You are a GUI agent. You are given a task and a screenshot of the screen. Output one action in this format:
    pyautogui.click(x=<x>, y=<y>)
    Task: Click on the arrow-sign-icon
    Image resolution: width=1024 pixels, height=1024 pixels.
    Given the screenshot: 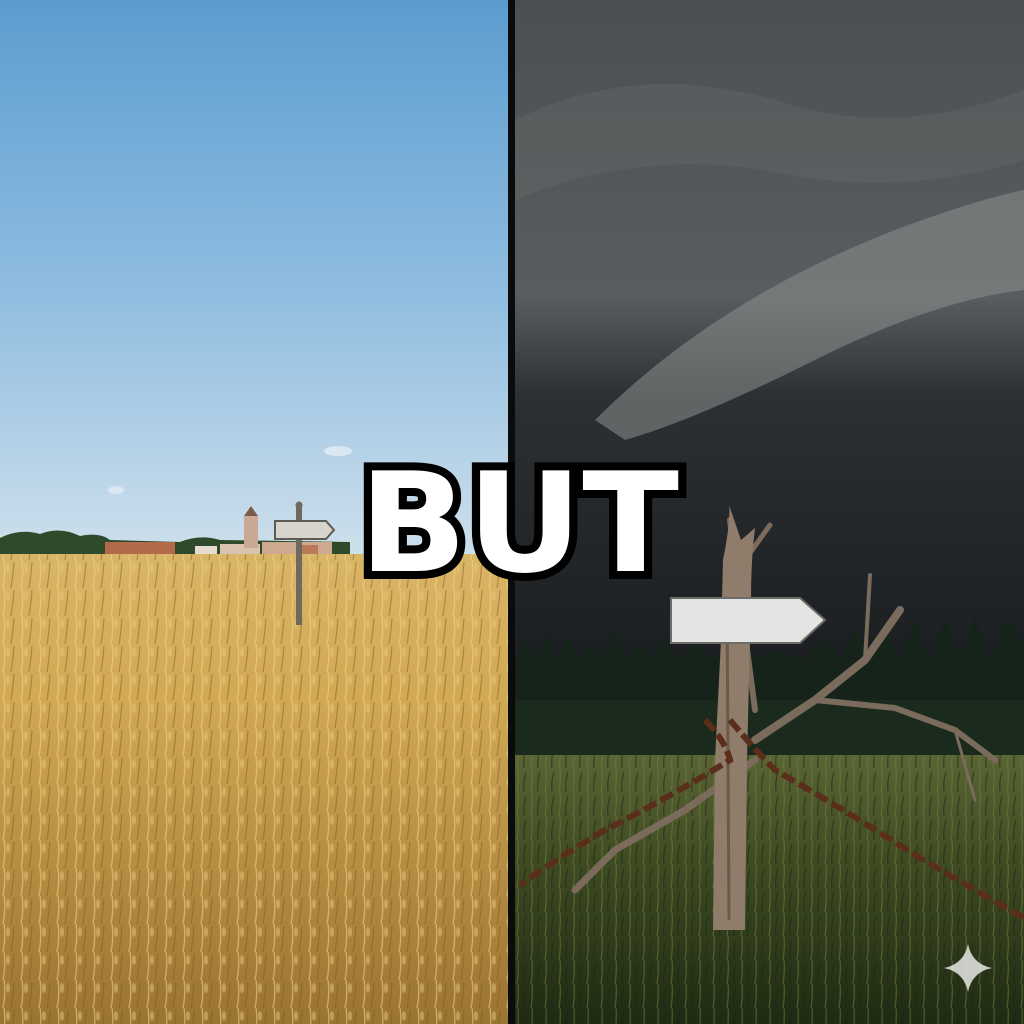 What is the action you would take?
    pyautogui.click(x=748, y=620)
    